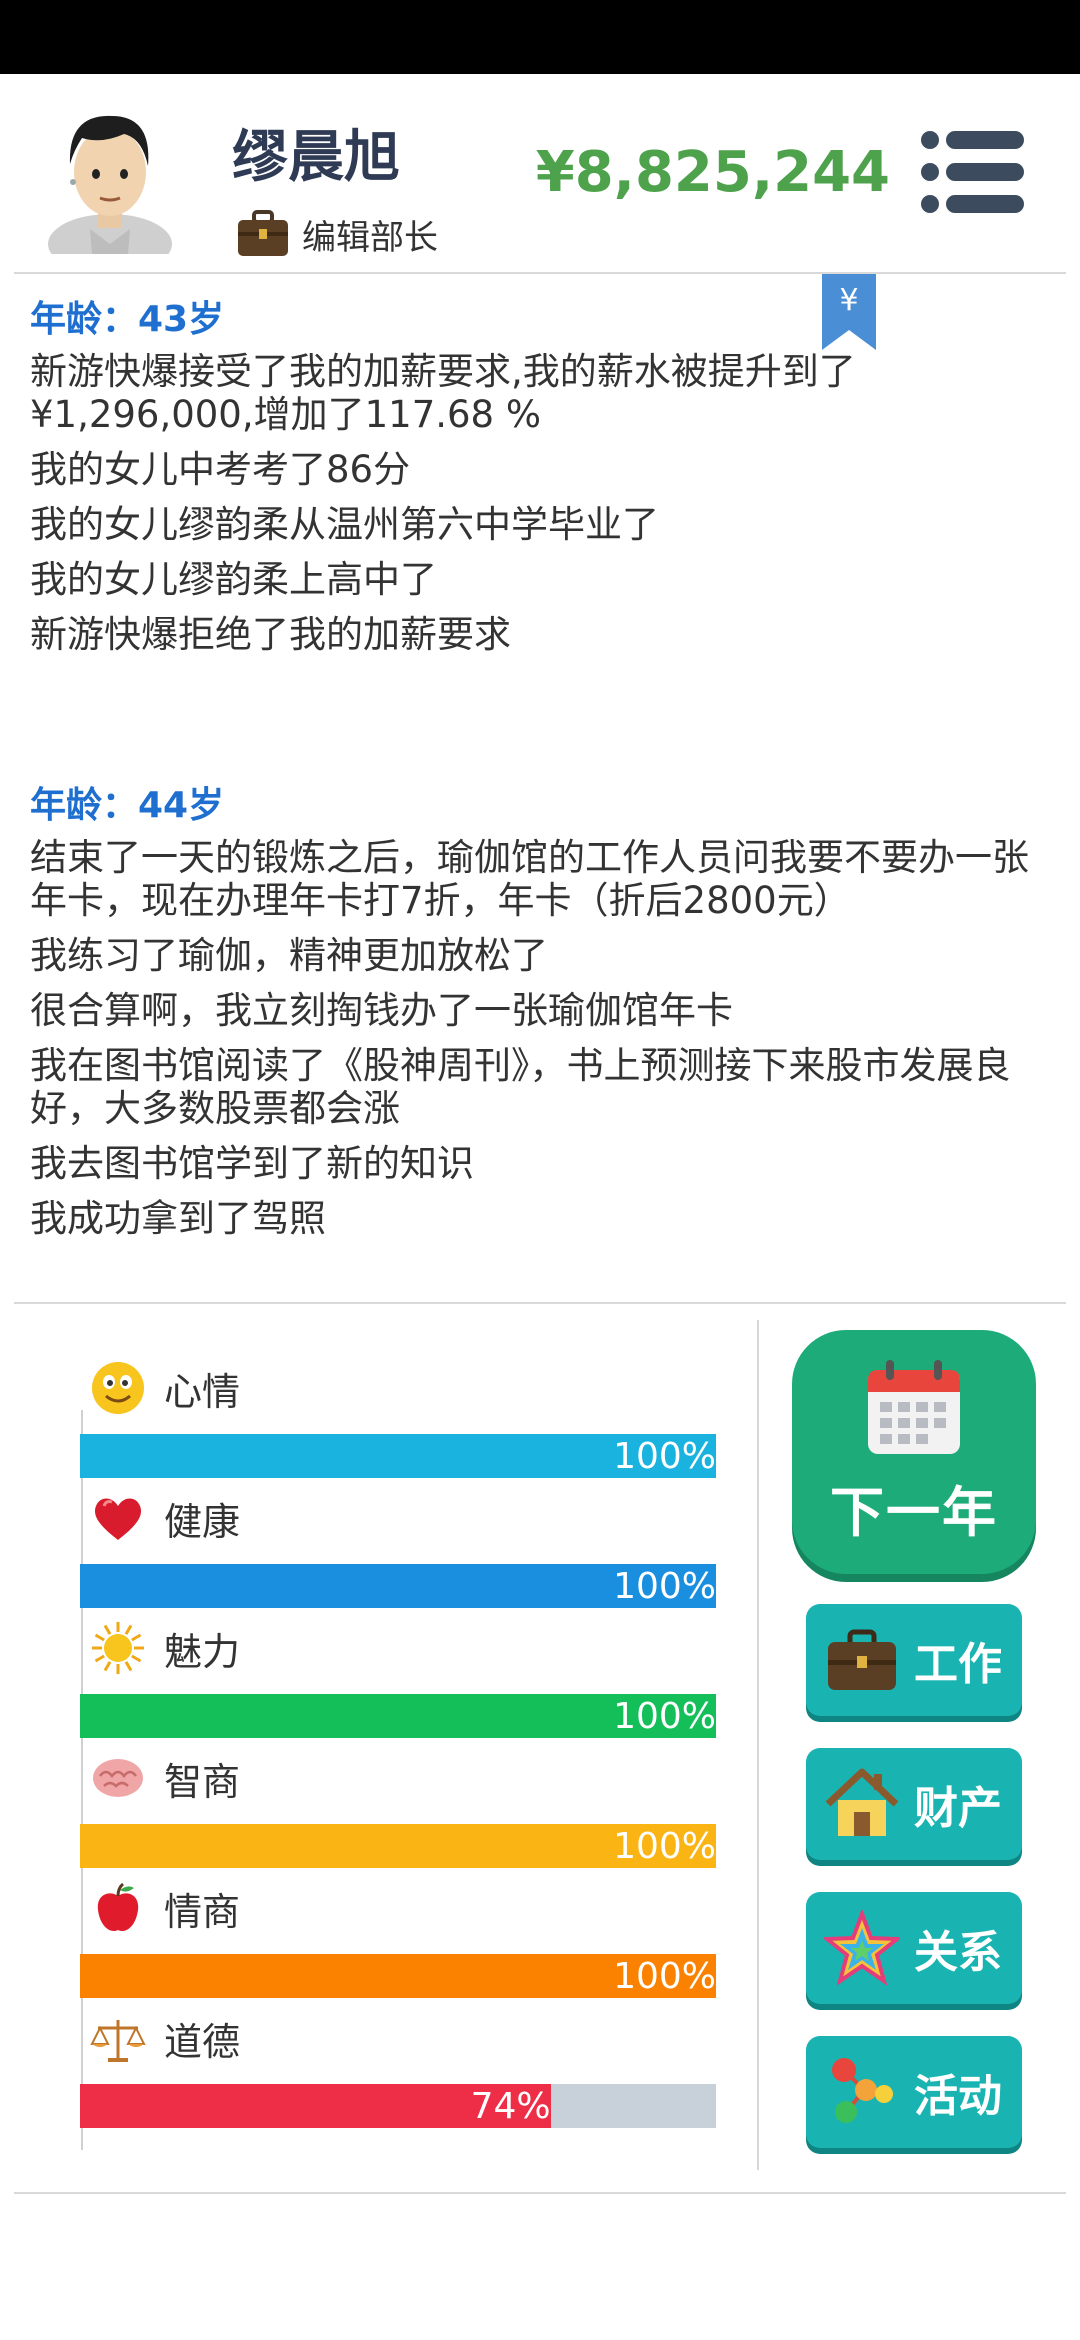  I want to click on activities-button: 活动, so click(914, 2092).